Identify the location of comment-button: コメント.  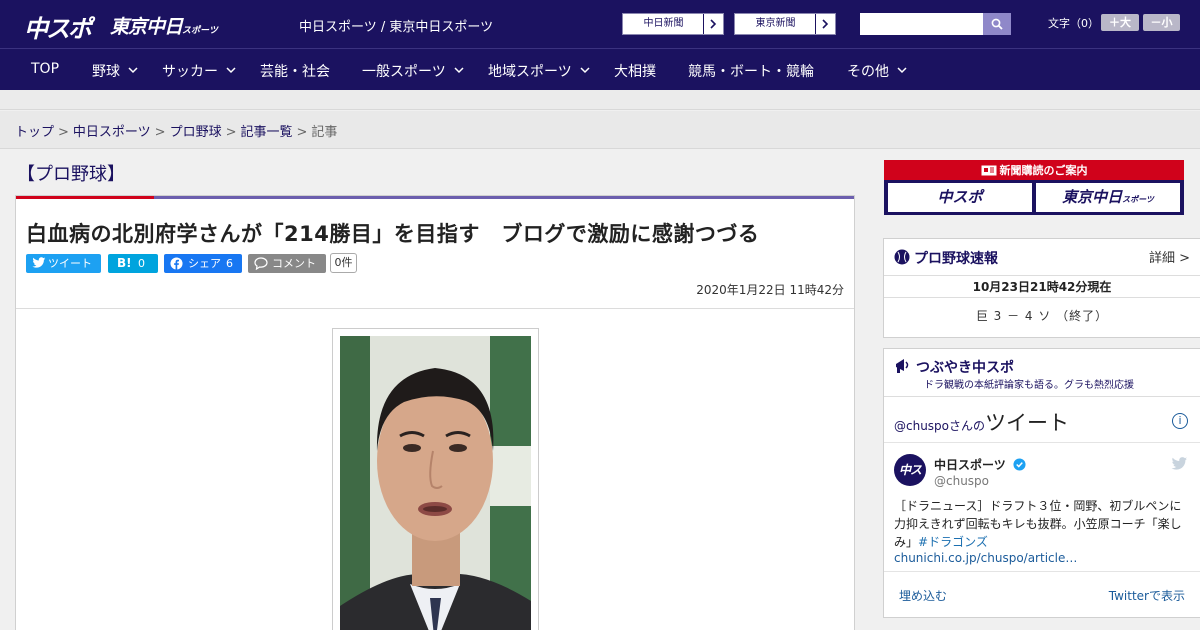
(287, 263).